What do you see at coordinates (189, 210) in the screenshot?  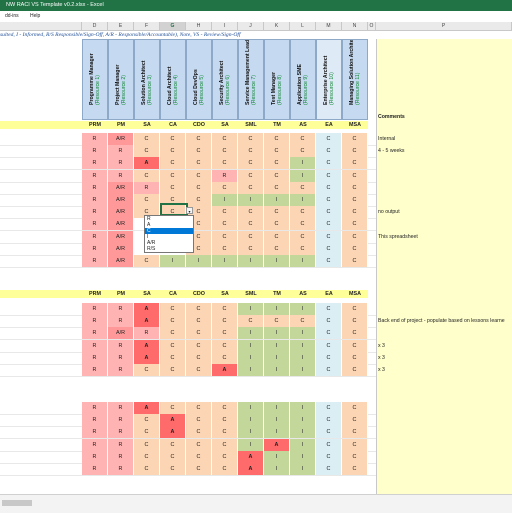 I see `dropdown-arrow-icon: ▾` at bounding box center [189, 210].